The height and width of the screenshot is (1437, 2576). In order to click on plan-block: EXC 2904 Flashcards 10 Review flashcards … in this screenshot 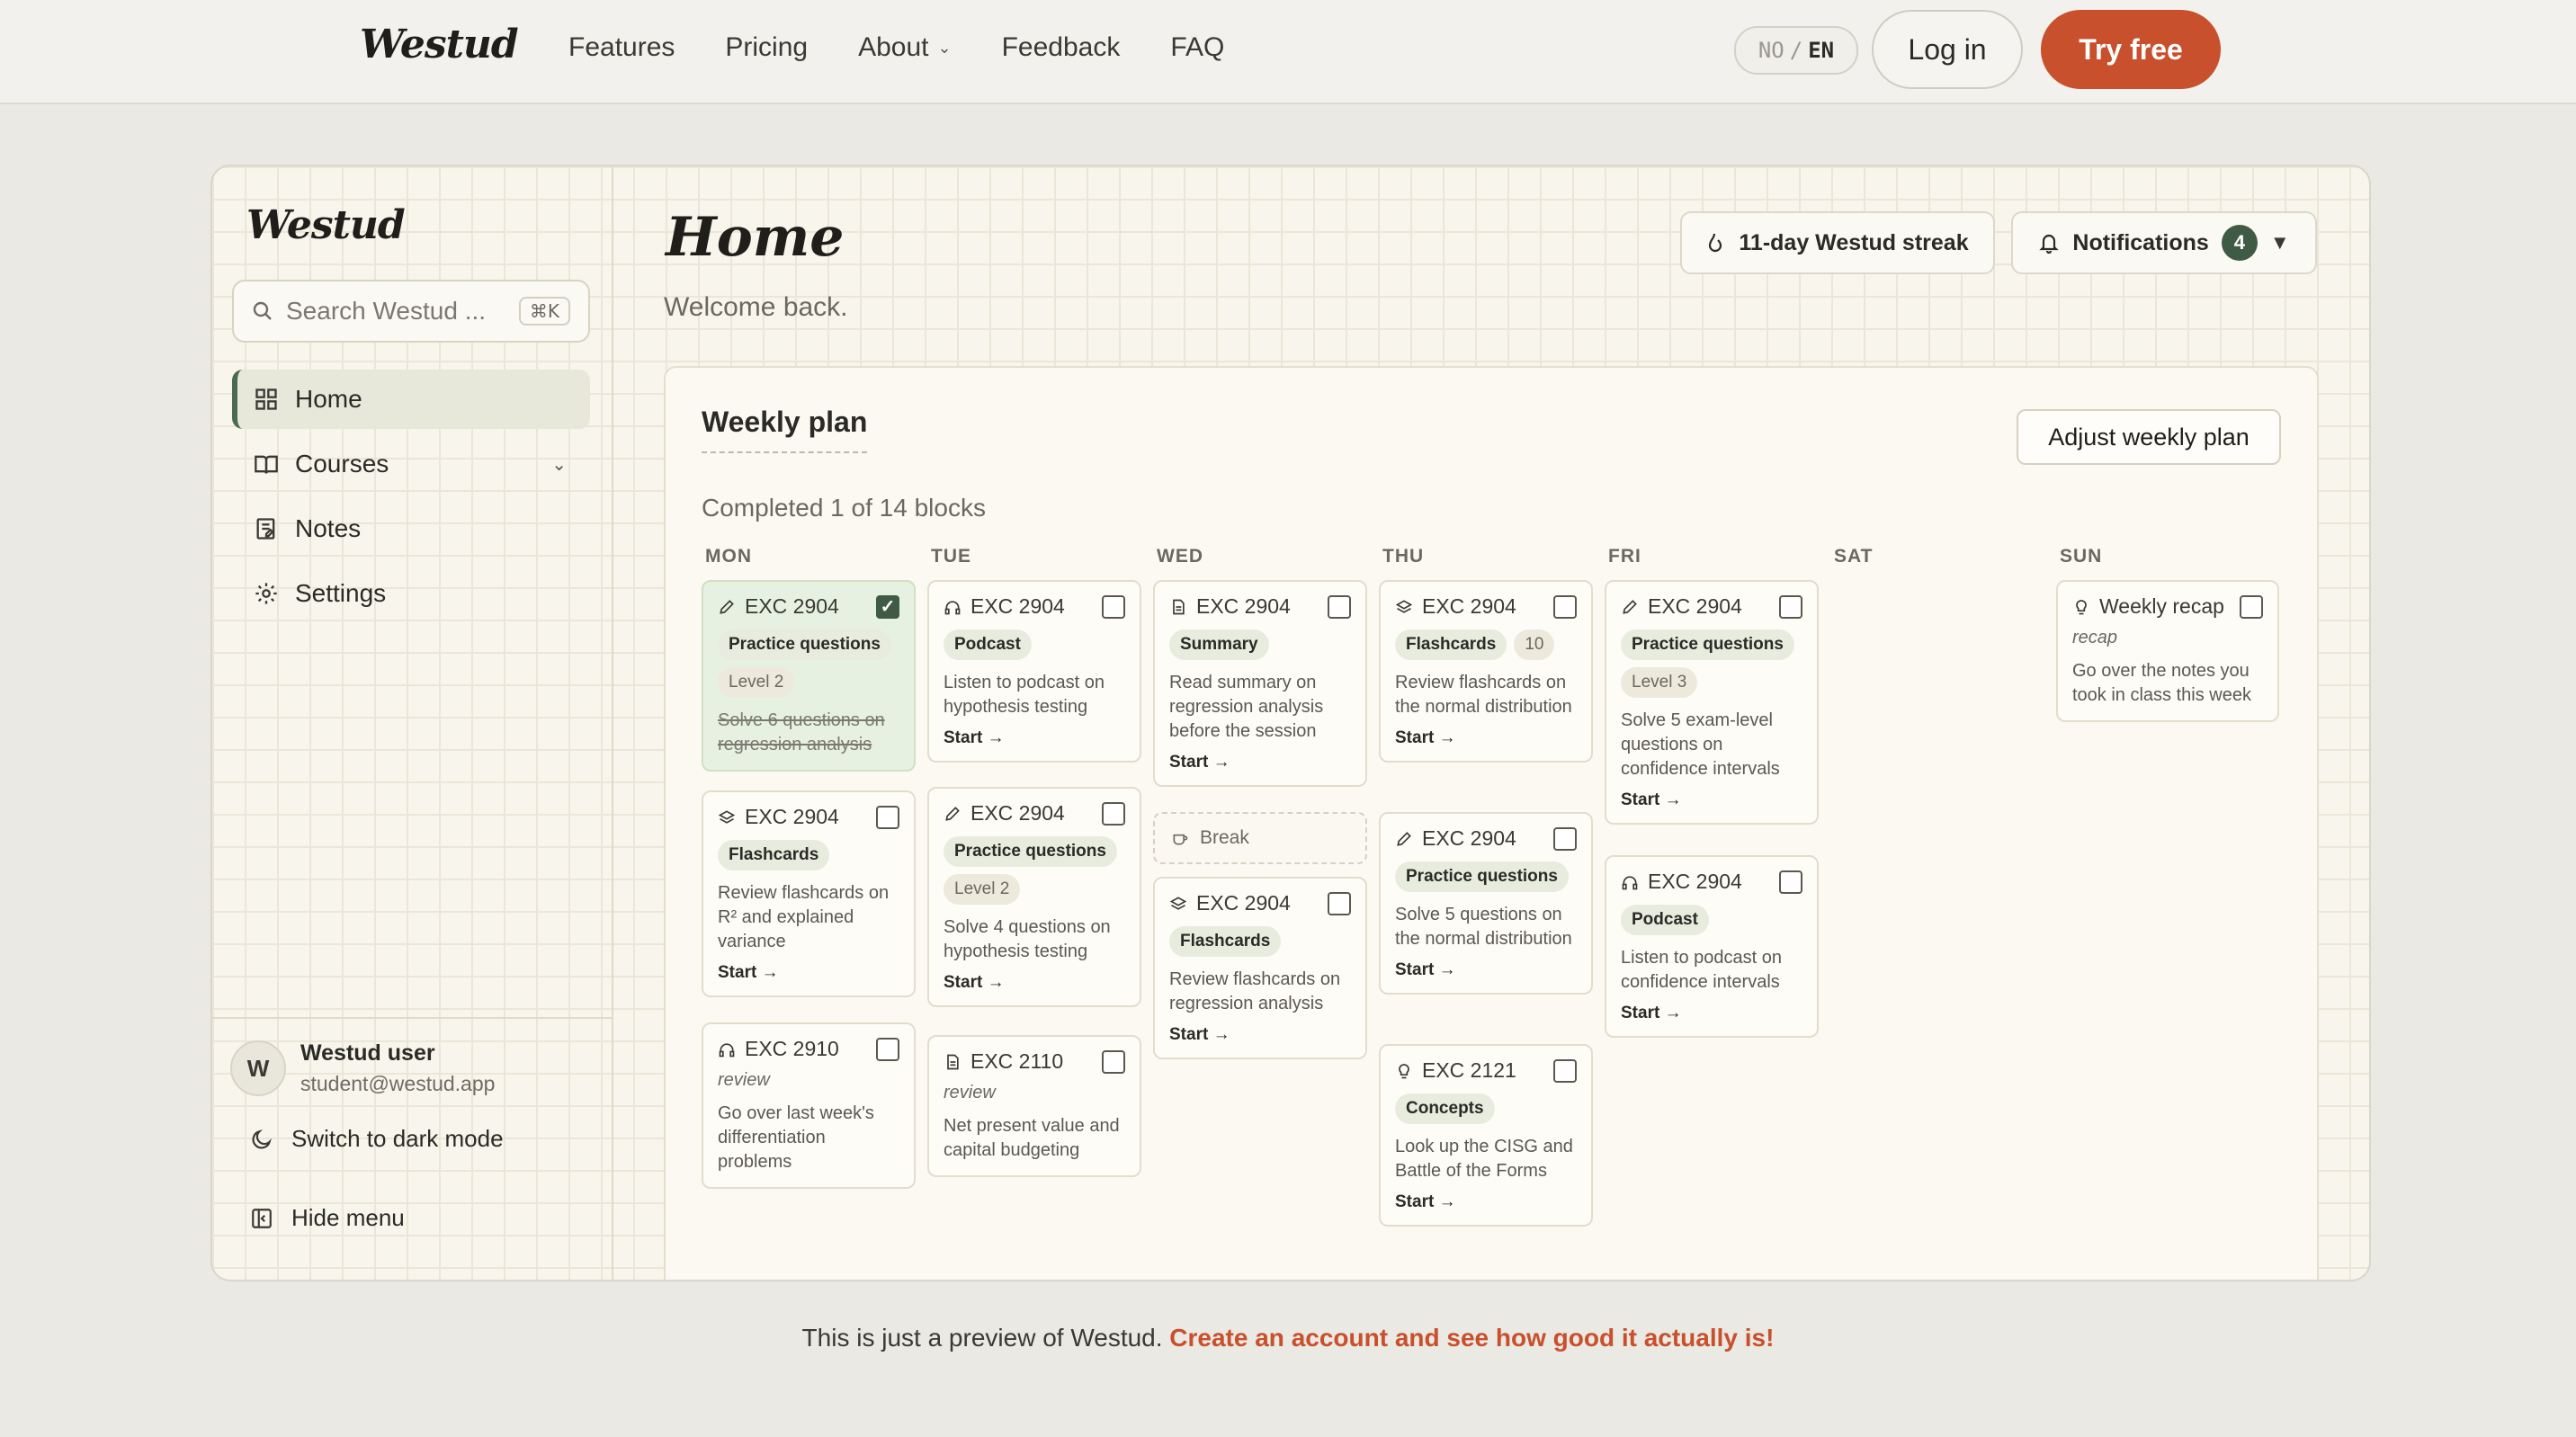, I will do `click(1486, 671)`.